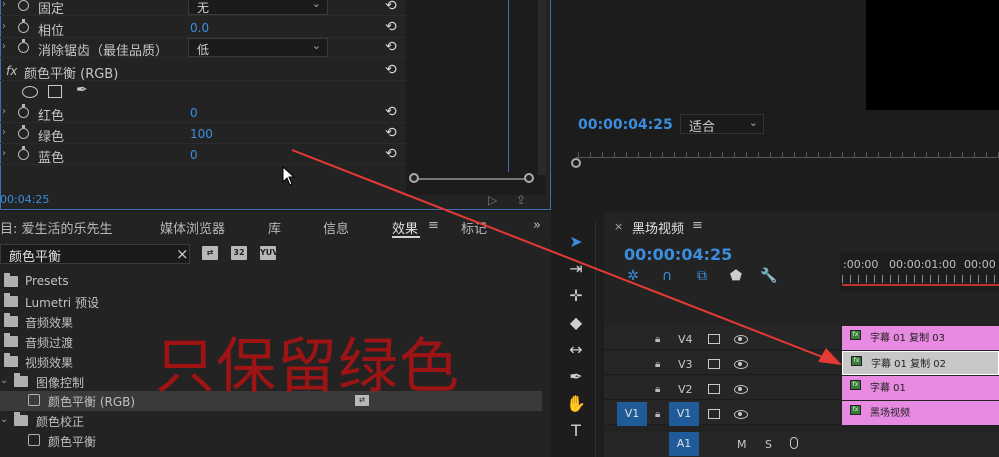  Describe the element at coordinates (258, 7) in the screenshot. I see `pin-dropdown: 无 ⌄` at that location.